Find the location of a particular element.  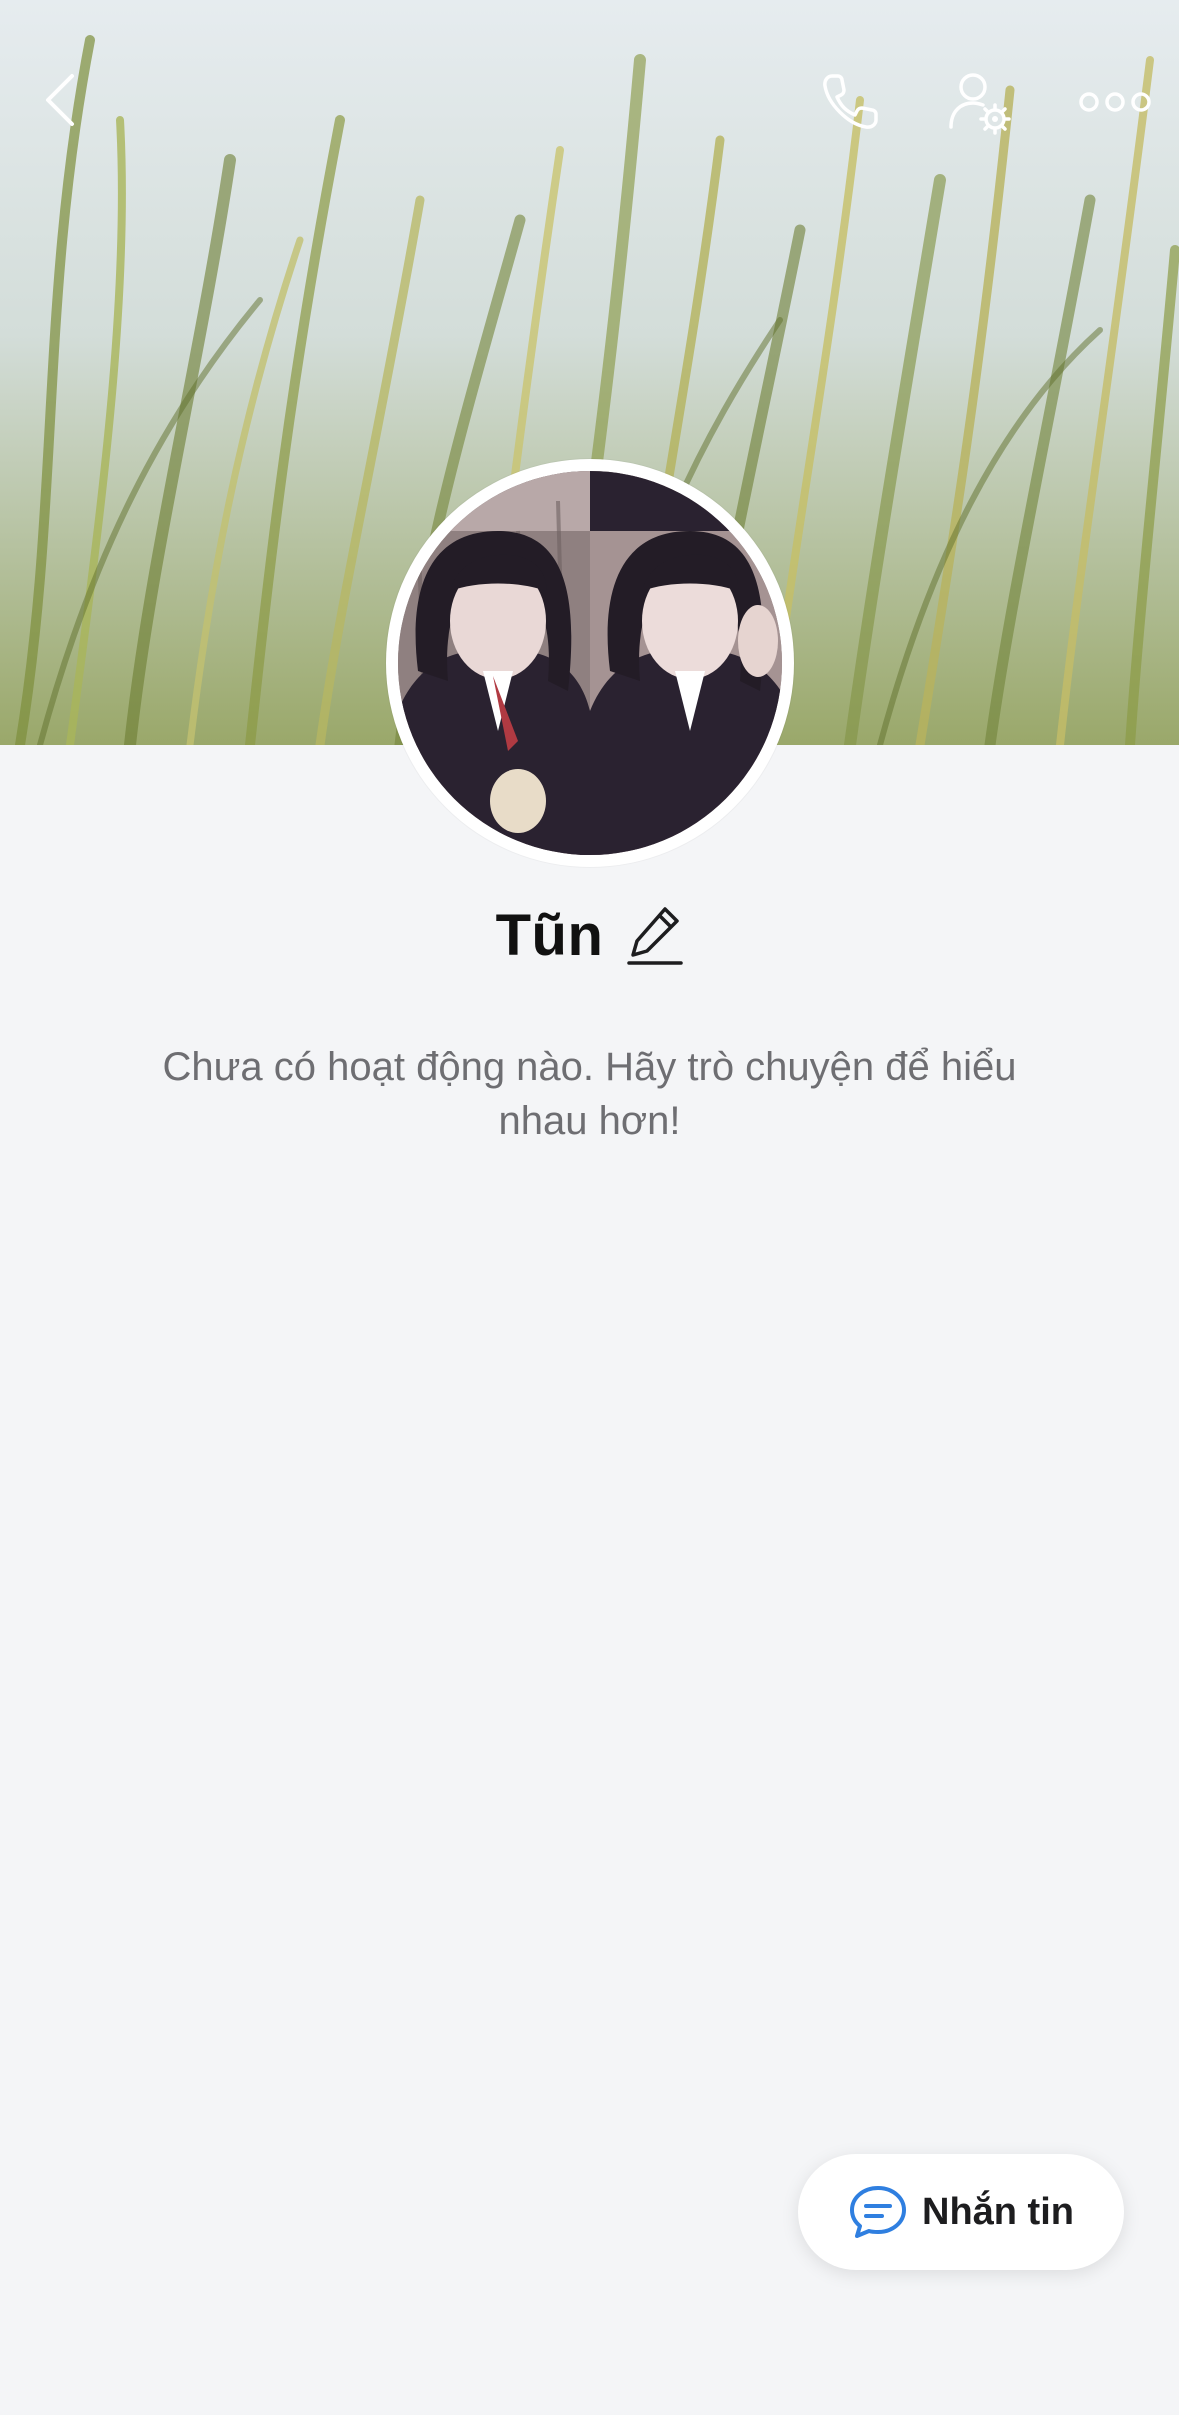

profile-name-row: Tũn is located at coordinates (589, 935).